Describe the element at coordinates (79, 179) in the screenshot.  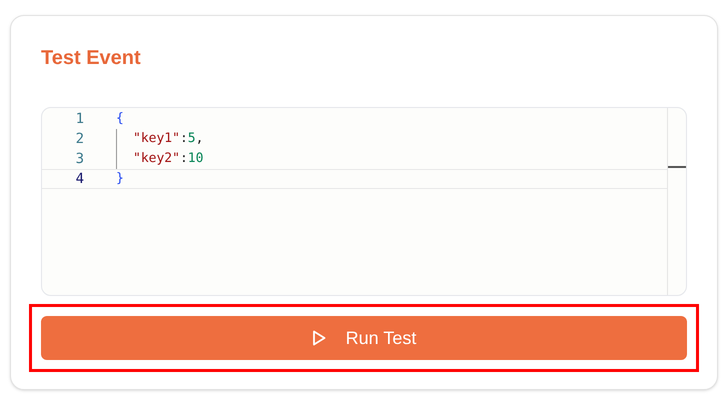
I see `line-number: 4` at that location.